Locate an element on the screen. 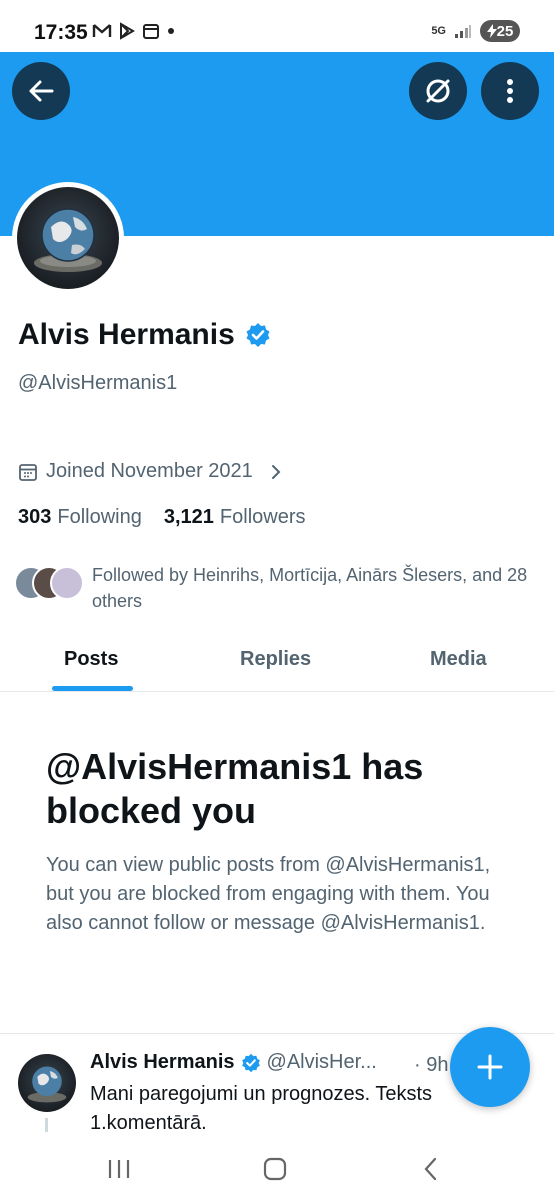 The height and width of the screenshot is (1200, 554). tab-replies: Replies is located at coordinates (275, 659).